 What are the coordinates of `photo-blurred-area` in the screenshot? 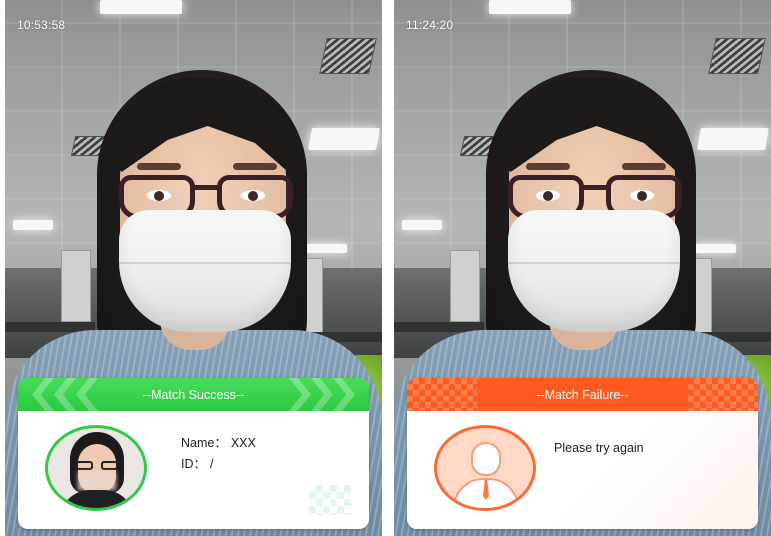 It's located at (97, 481).